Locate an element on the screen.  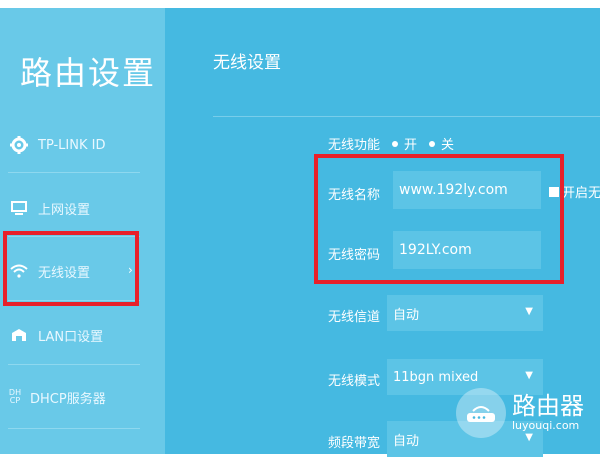
ssid-broadcast-label: 开启无 is located at coordinates (581, 193).